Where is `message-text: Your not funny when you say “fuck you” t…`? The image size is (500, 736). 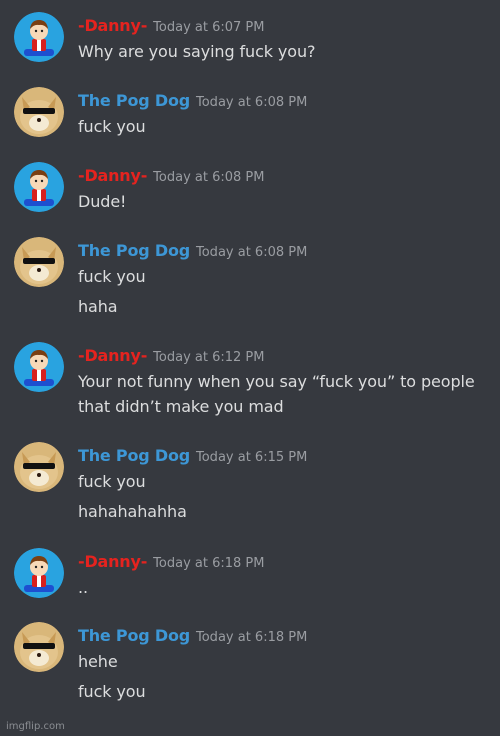 message-text: Your not funny when you say “fuck you” t… is located at coordinates (276, 381).